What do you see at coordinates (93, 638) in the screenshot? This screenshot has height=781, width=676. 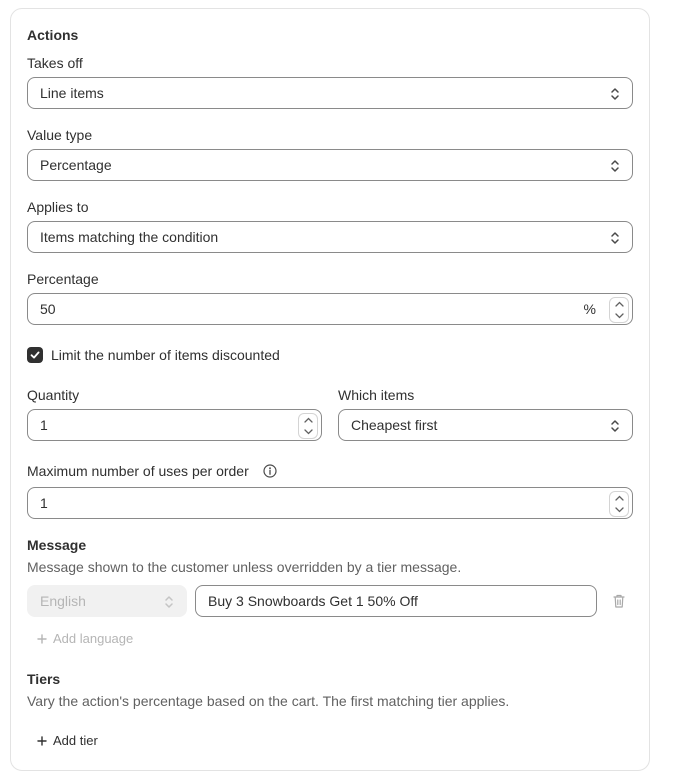 I see `add-language-label: Add language` at bounding box center [93, 638].